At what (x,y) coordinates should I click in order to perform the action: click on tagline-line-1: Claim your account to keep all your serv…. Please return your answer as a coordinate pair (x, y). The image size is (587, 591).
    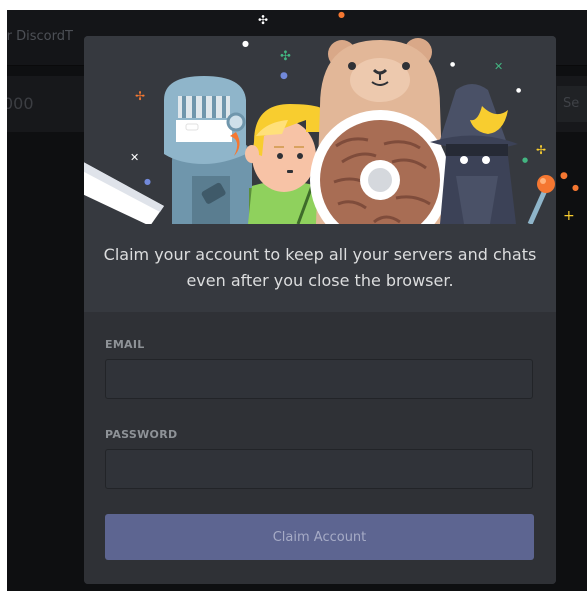
    Looking at the image, I should click on (320, 254).